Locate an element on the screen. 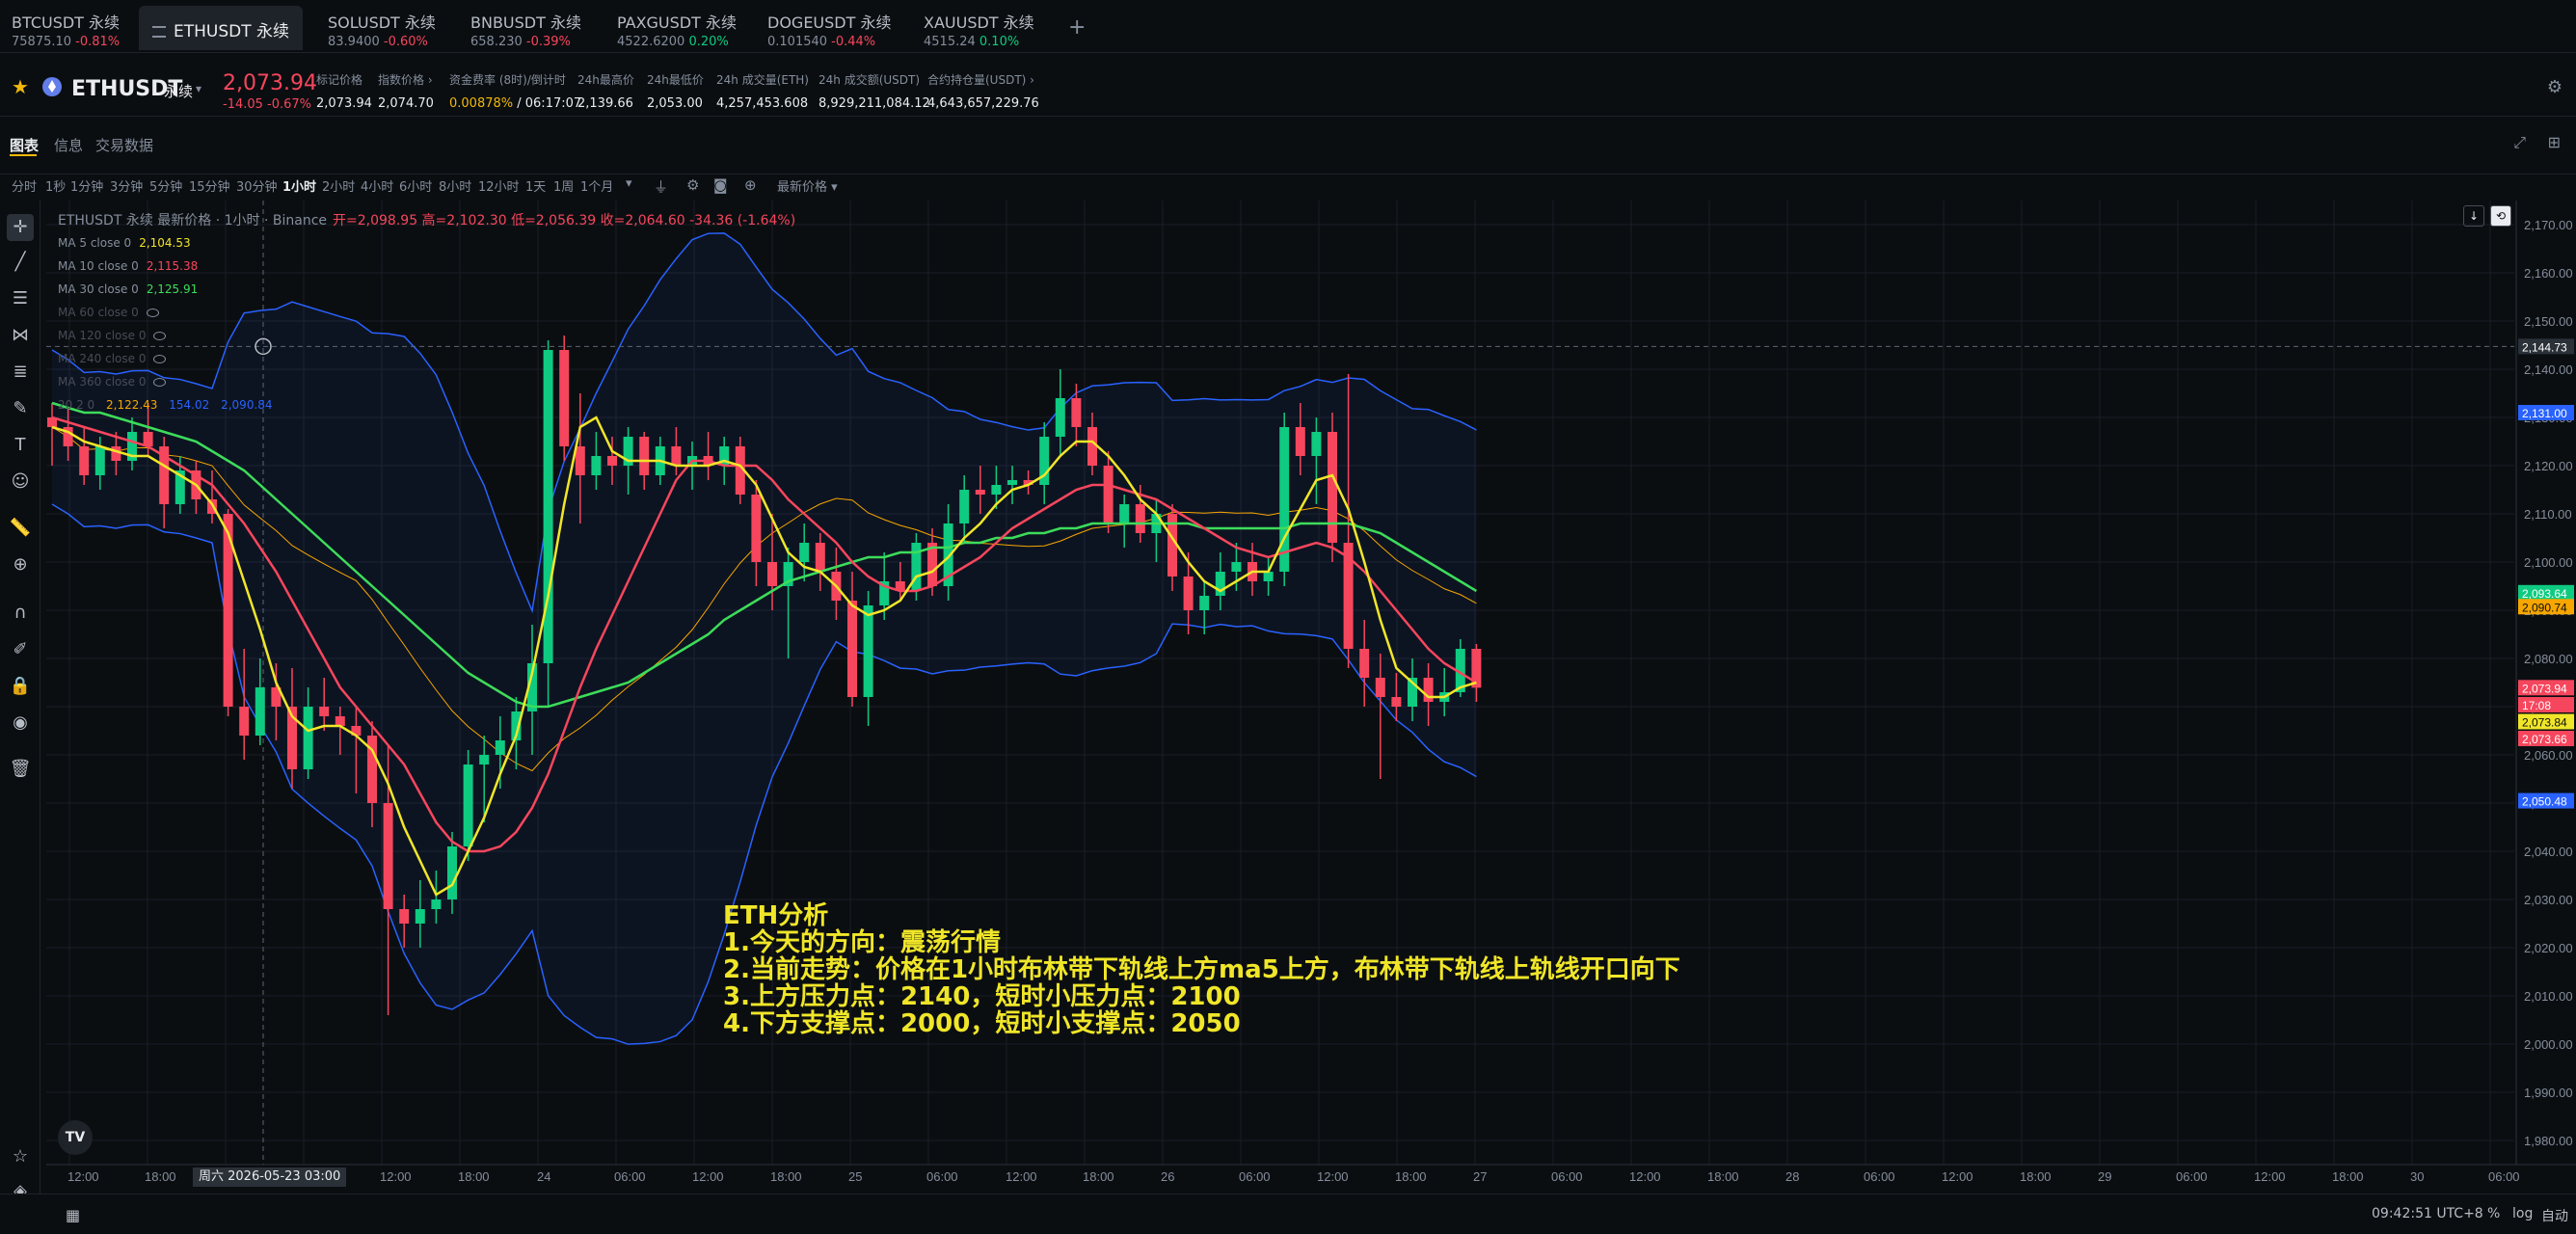  interval-option: 3分钟 is located at coordinates (127, 185).